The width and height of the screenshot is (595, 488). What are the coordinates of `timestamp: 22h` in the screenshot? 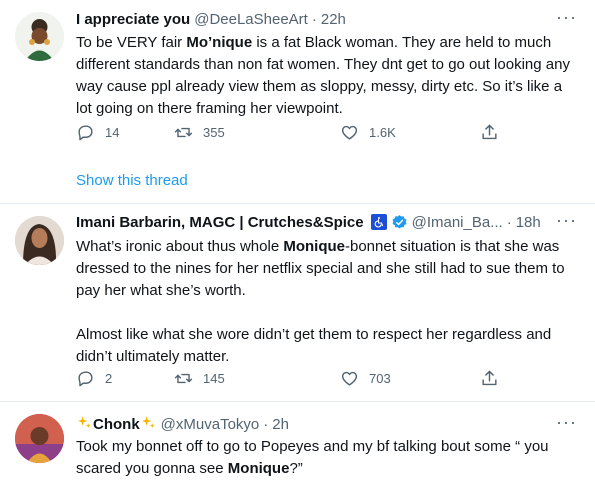 It's located at (333, 19).